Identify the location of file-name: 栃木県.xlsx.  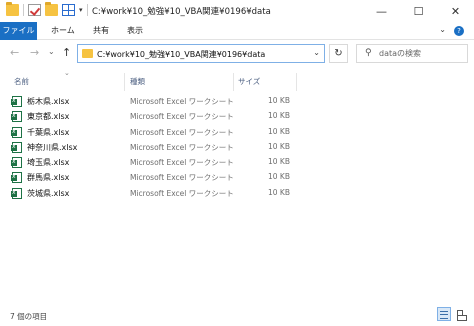
(48, 101).